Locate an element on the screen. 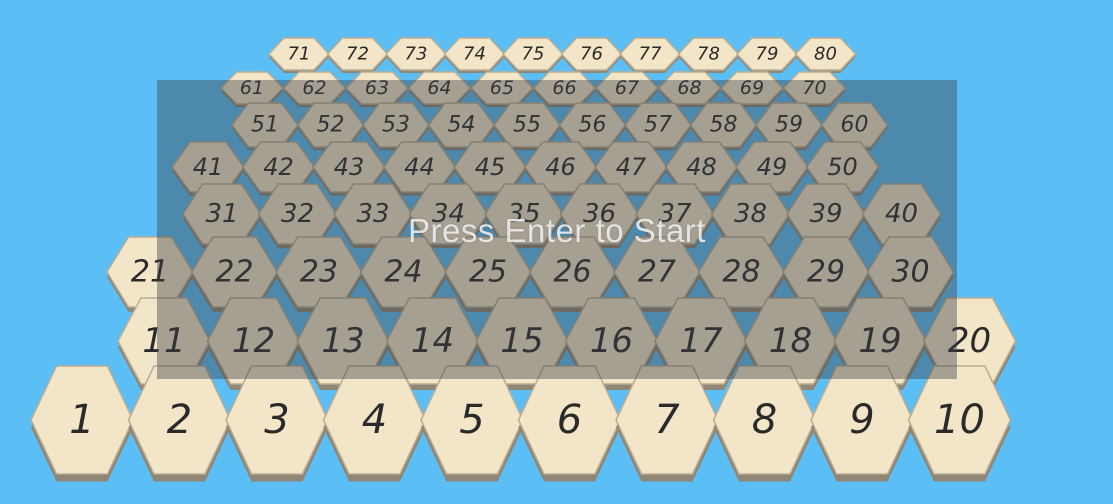  hex-tile-78: 78 is located at coordinates (708, 55).